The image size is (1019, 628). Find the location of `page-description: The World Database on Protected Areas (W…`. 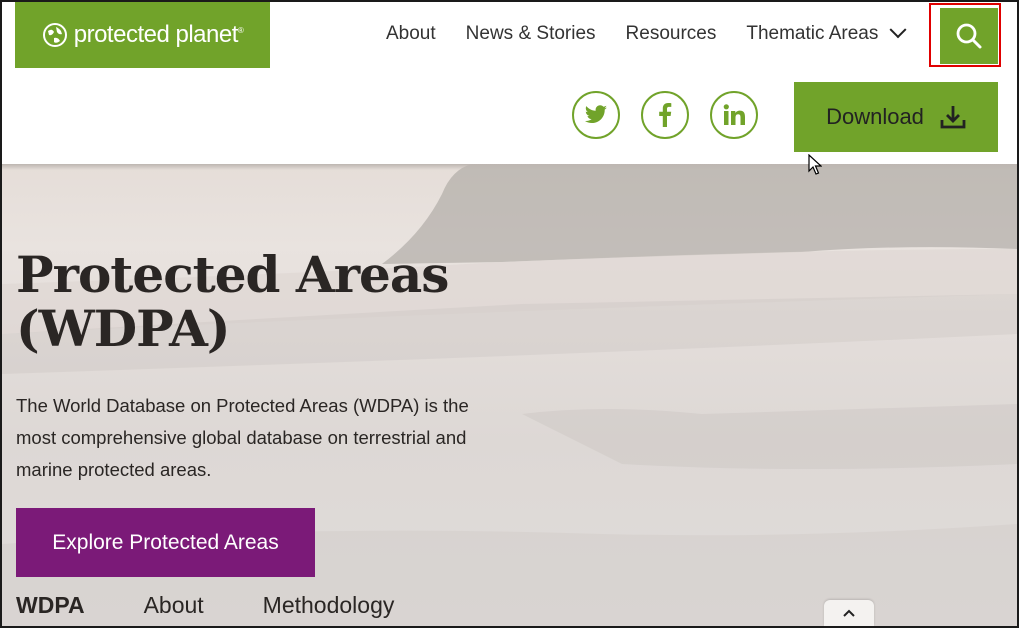

page-description: The World Database on Protected Areas (W… is located at coordinates (242, 437).